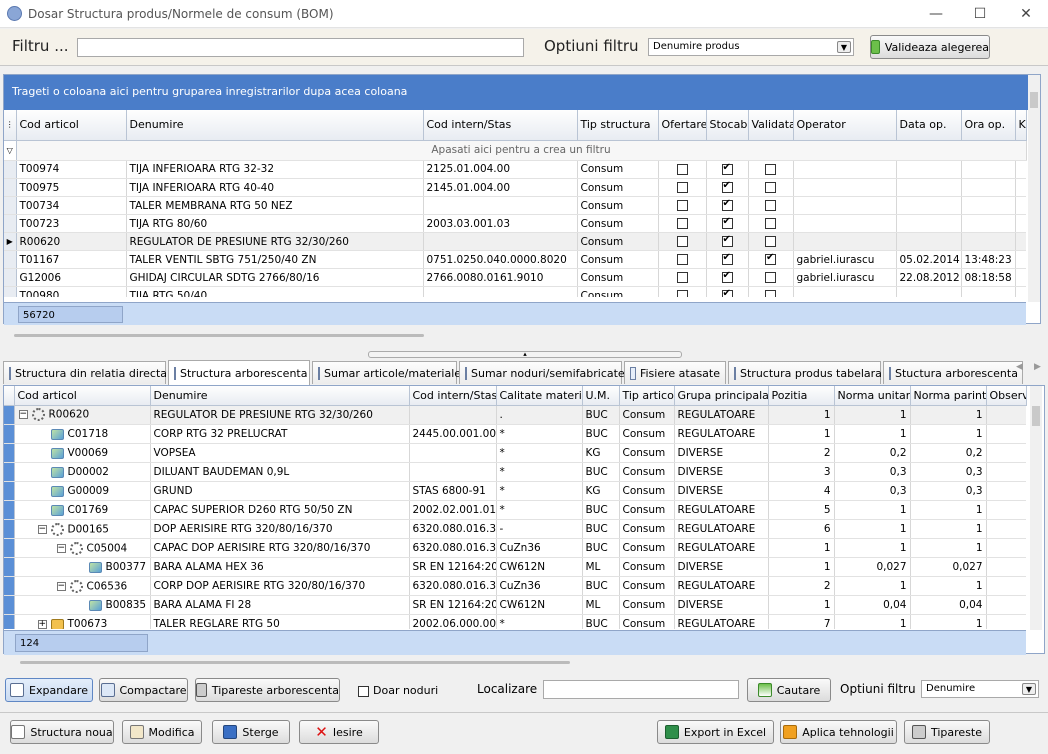  What do you see at coordinates (751, 47) in the screenshot?
I see `filter-options-select: Denumire produs ▼` at bounding box center [751, 47].